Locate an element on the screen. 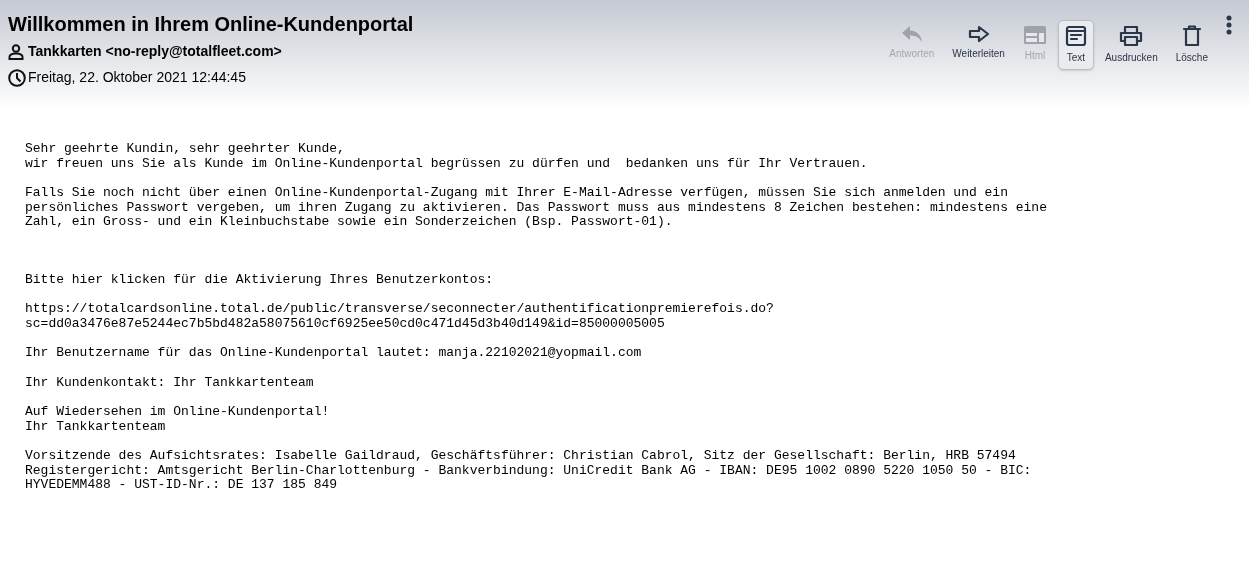 The width and height of the screenshot is (1249, 574). toolbar-button: Weiterleiten is located at coordinates (978, 43).